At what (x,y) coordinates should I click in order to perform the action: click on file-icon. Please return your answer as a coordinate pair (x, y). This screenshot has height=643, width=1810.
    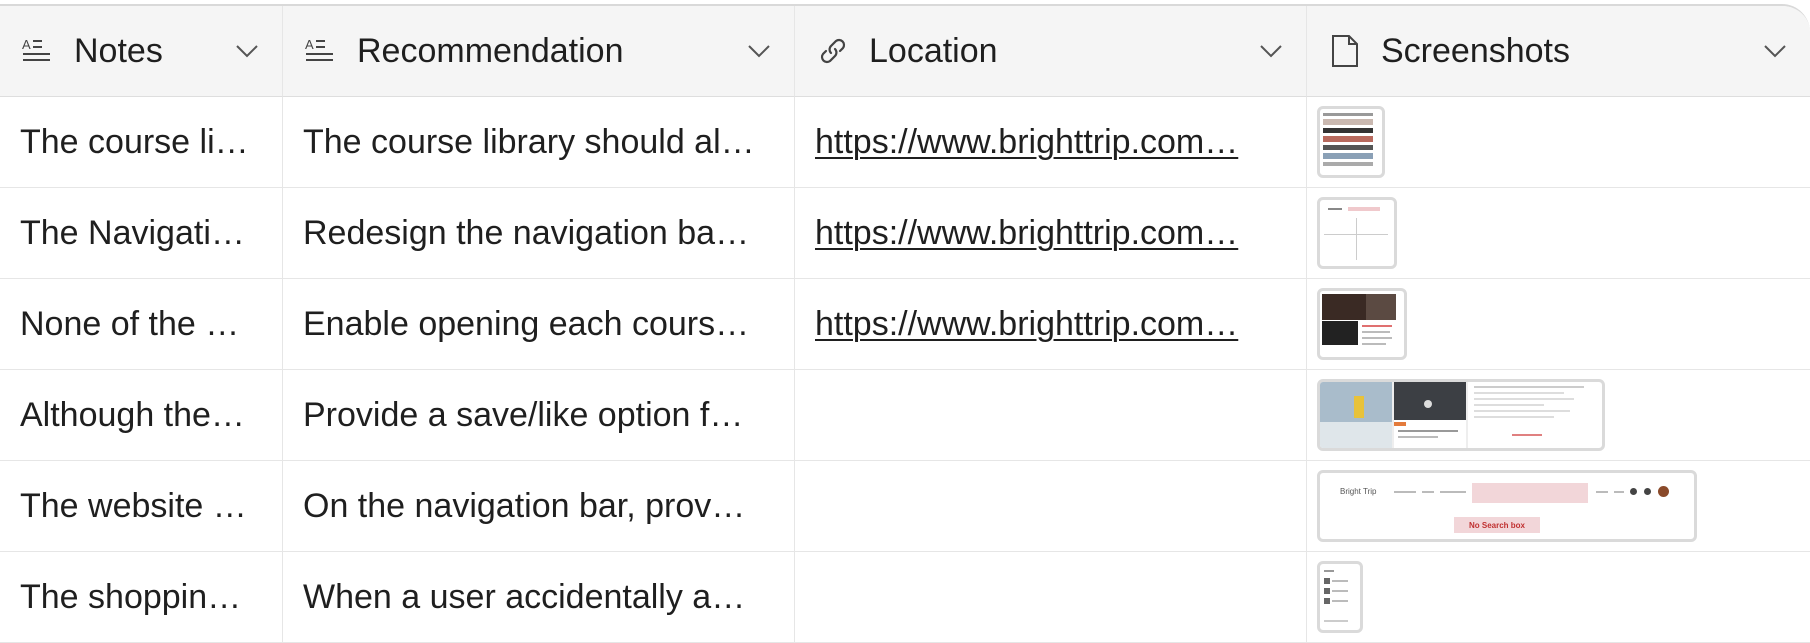
    Looking at the image, I should click on (1345, 51).